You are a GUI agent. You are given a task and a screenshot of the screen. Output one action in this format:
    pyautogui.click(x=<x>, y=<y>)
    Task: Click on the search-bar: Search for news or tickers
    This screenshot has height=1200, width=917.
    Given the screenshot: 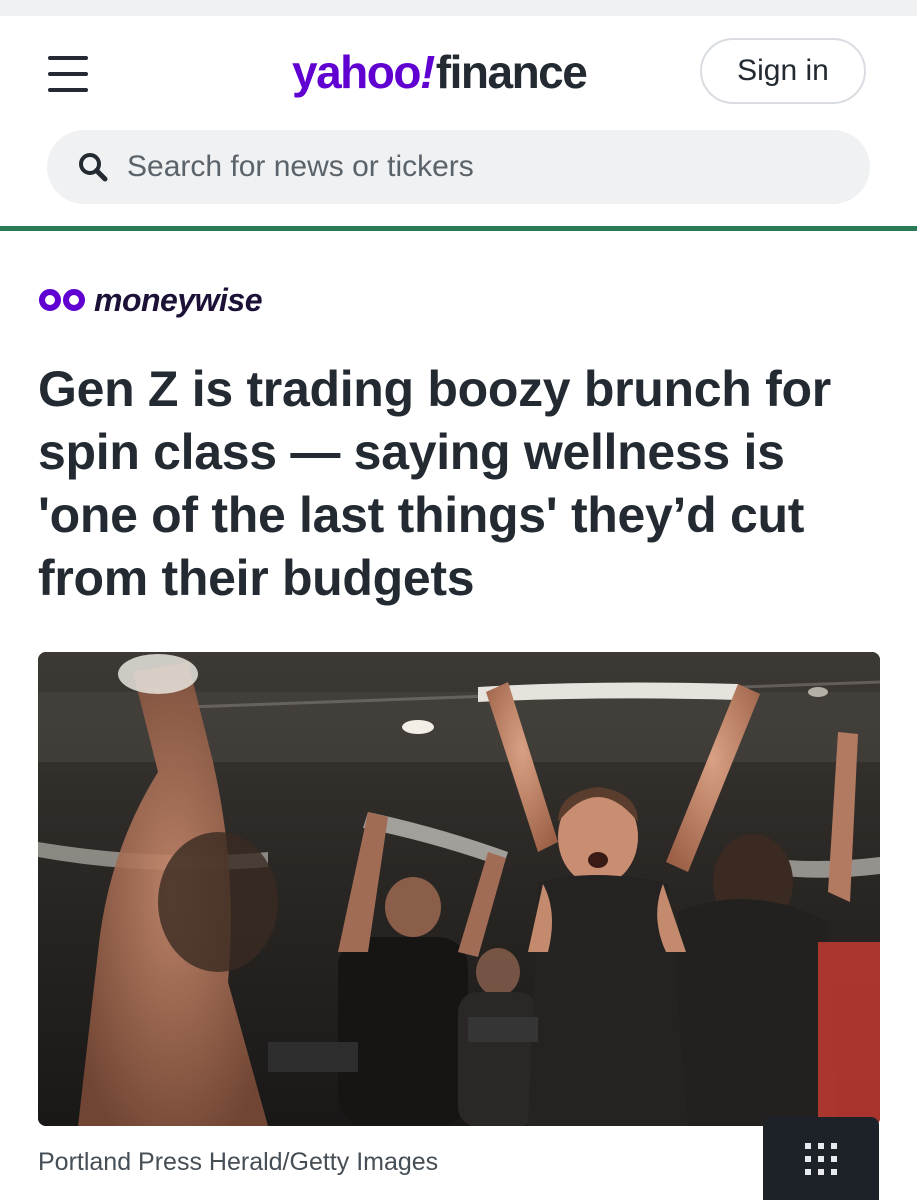 What is the action you would take?
    pyautogui.click(x=458, y=167)
    